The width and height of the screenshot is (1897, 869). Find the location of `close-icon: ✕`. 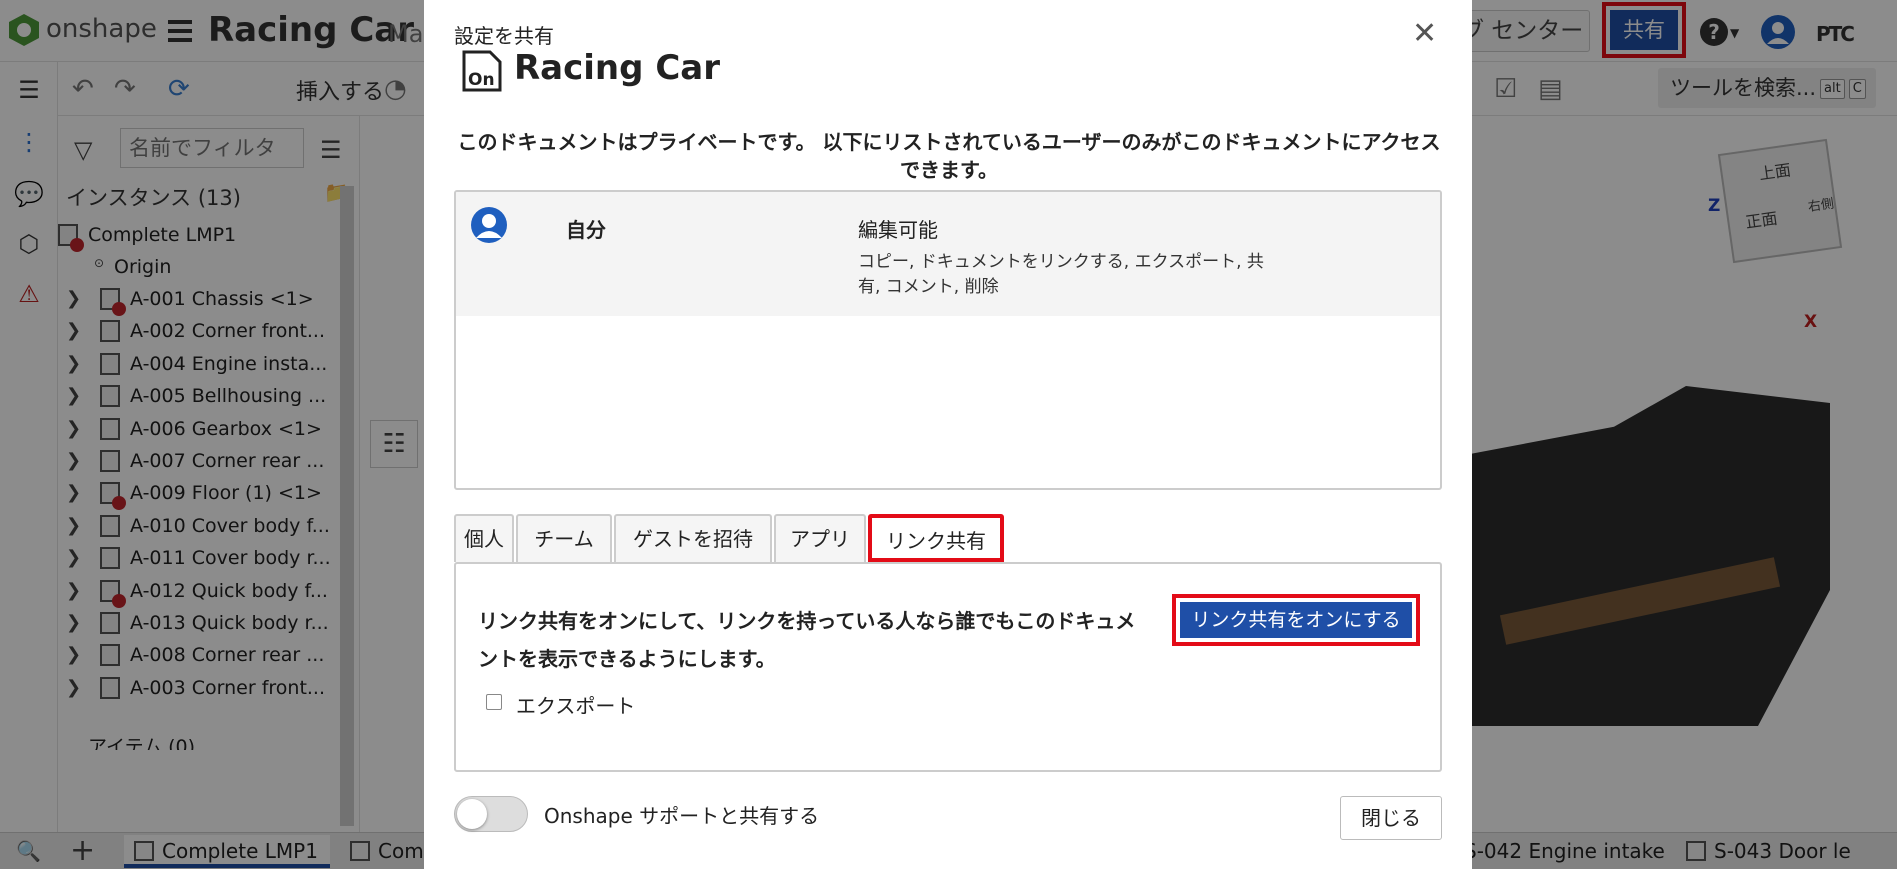

close-icon: ✕ is located at coordinates (1424, 33).